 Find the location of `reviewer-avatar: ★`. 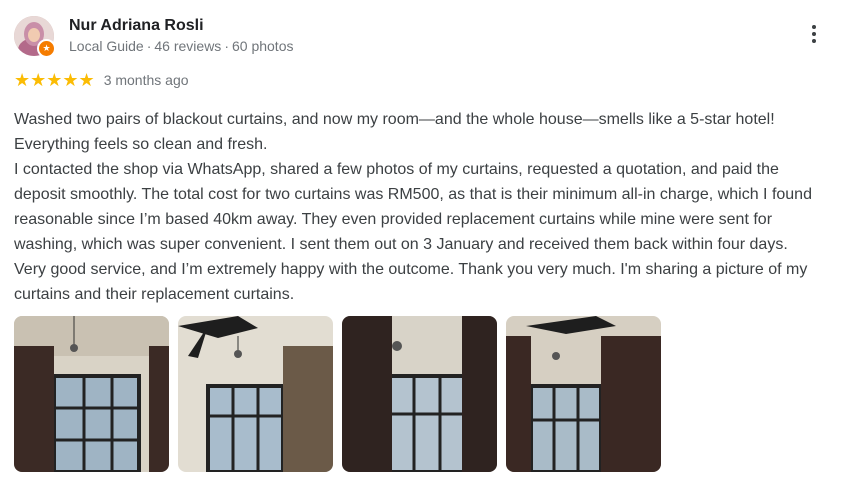

reviewer-avatar: ★ is located at coordinates (35, 37).